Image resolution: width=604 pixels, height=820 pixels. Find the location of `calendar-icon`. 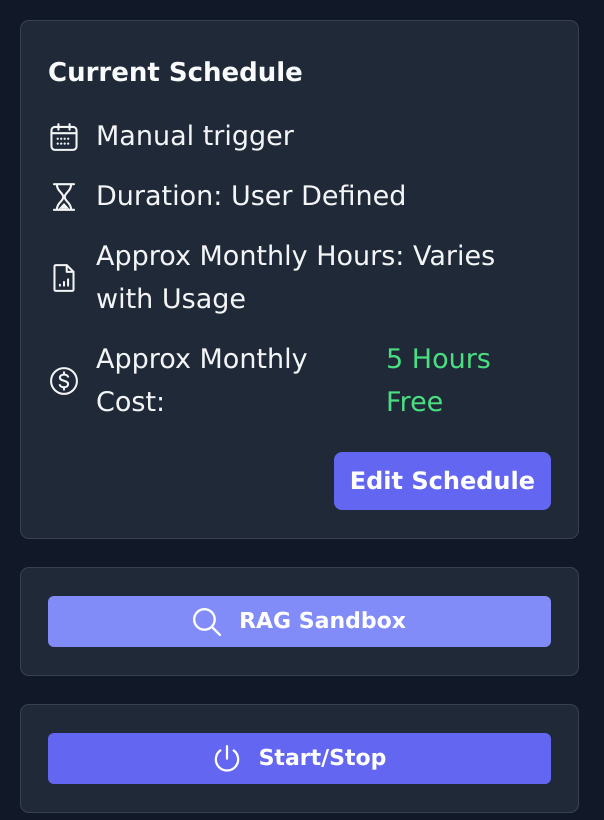

calendar-icon is located at coordinates (64, 136).